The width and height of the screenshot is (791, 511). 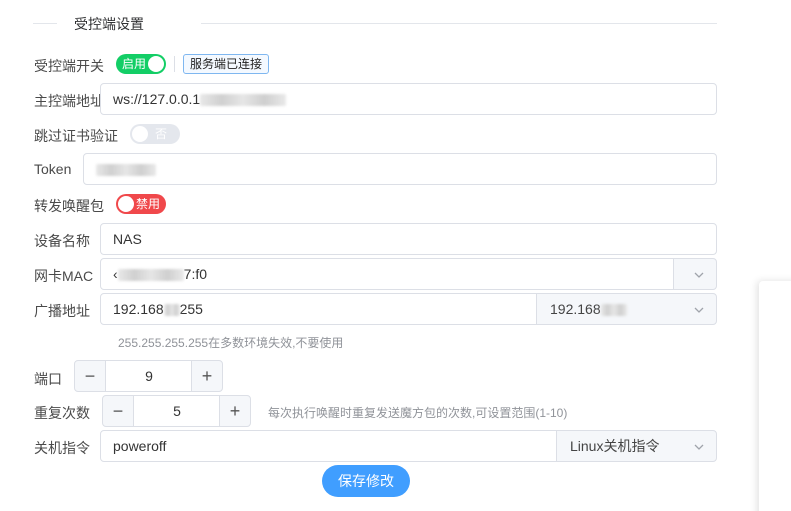 I want to click on switch-text: 否, so click(x=161, y=134).